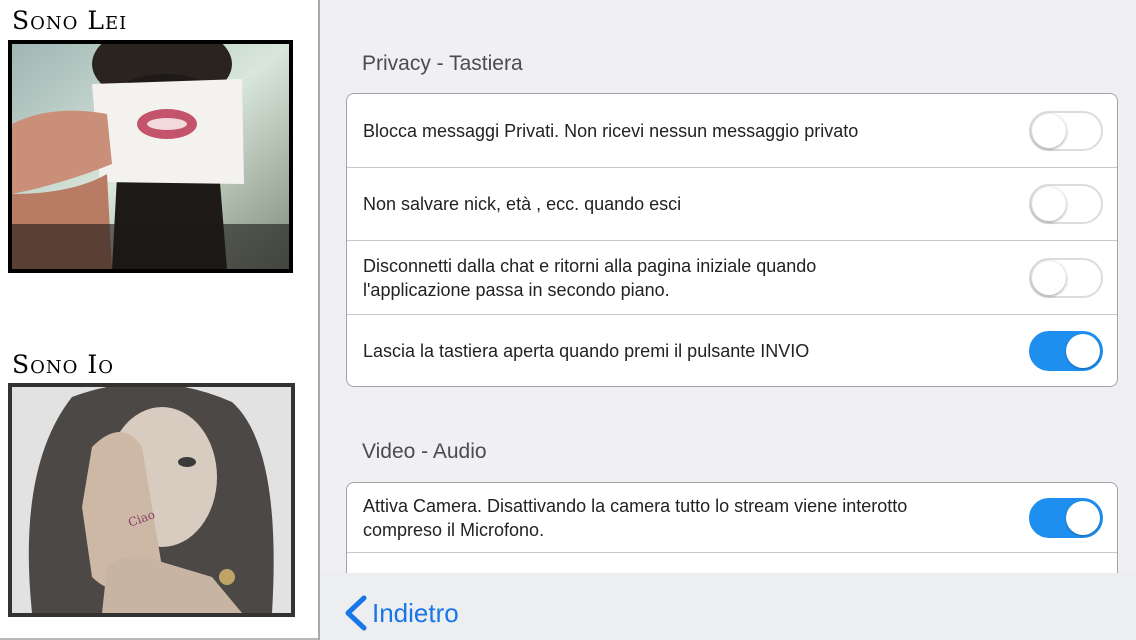 This screenshot has width=1136, height=640. I want to click on her-cam-title: Sono Lei, so click(70, 20).